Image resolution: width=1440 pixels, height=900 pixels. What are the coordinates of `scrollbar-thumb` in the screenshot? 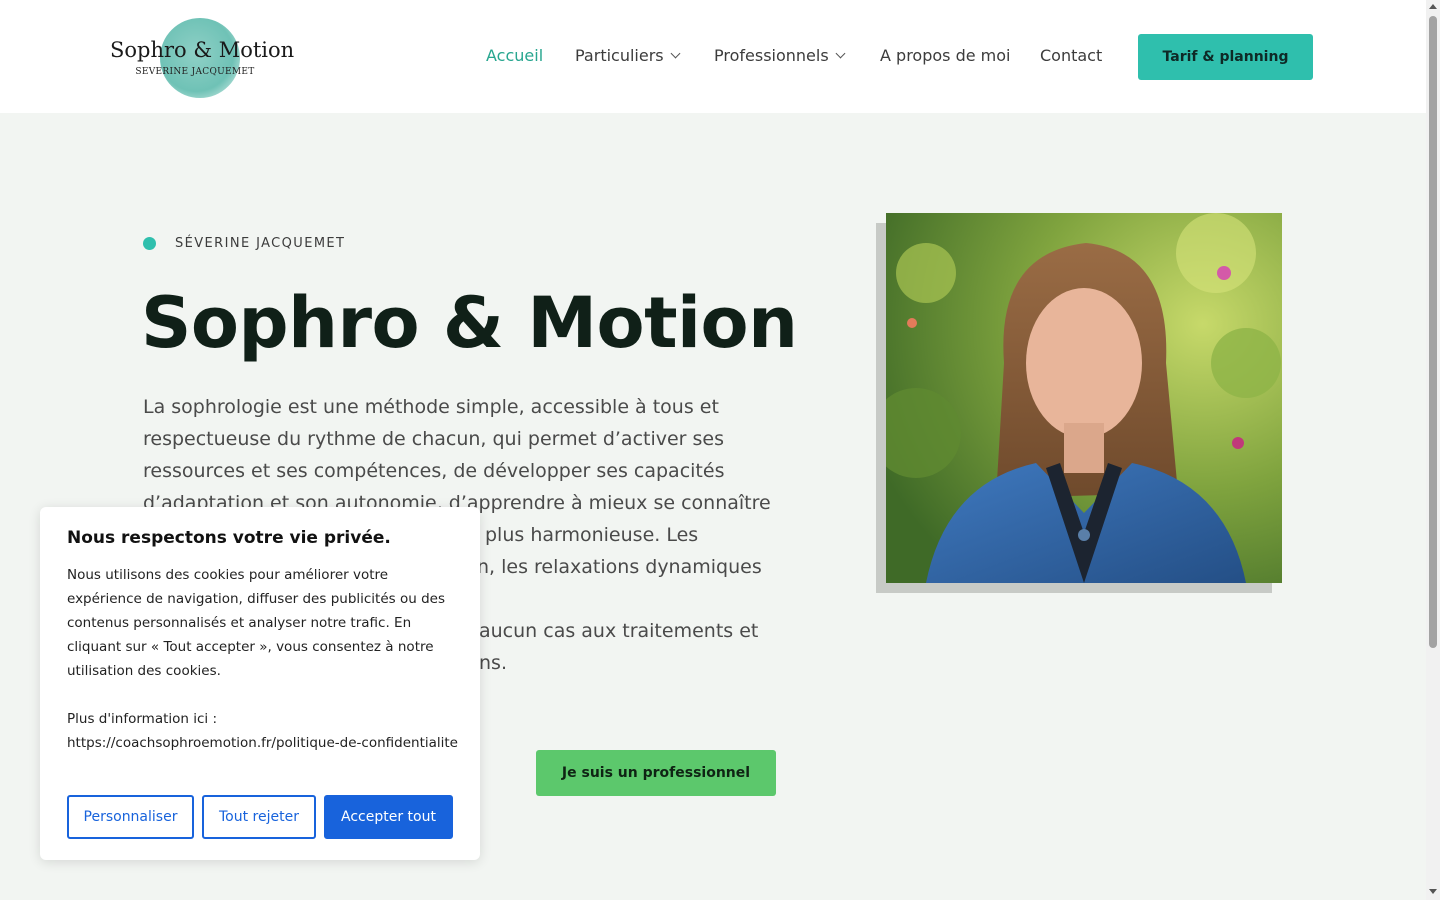 It's located at (1433, 332).